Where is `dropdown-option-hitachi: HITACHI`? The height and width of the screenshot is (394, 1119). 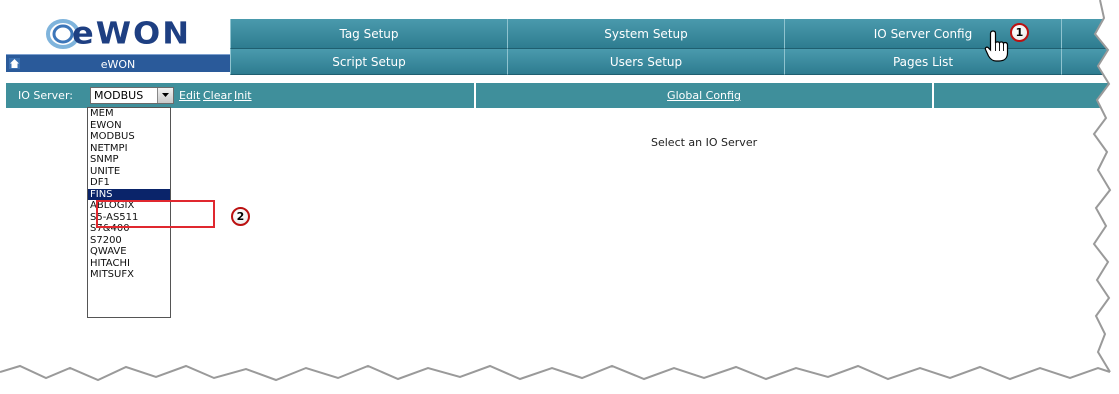
dropdown-option-hitachi: HITACHI is located at coordinates (129, 264).